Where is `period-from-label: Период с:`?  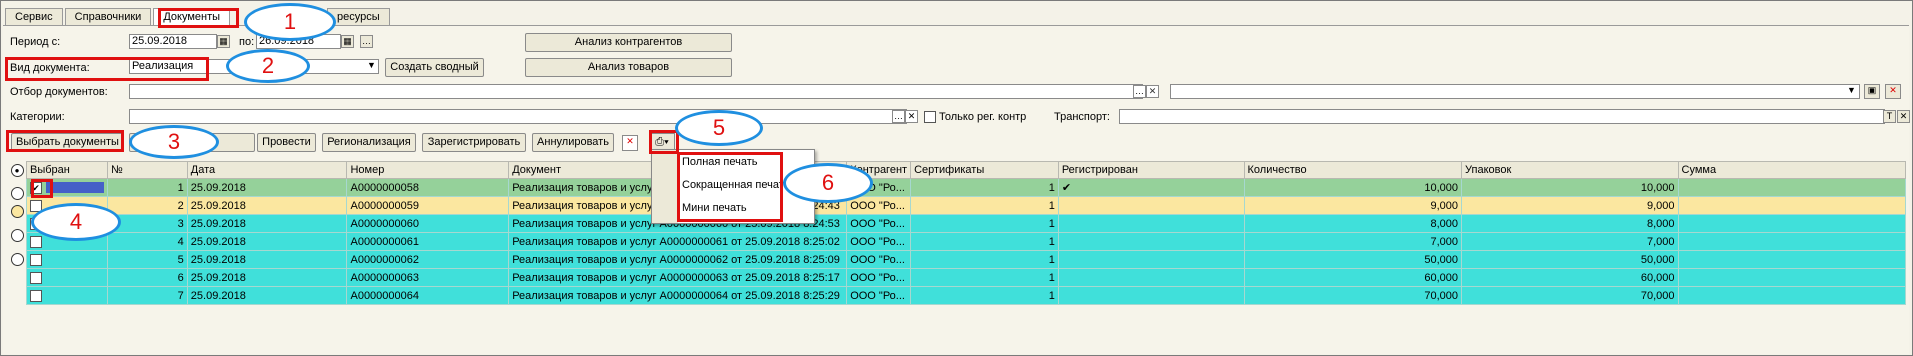 period-from-label: Период с: is located at coordinates (35, 42).